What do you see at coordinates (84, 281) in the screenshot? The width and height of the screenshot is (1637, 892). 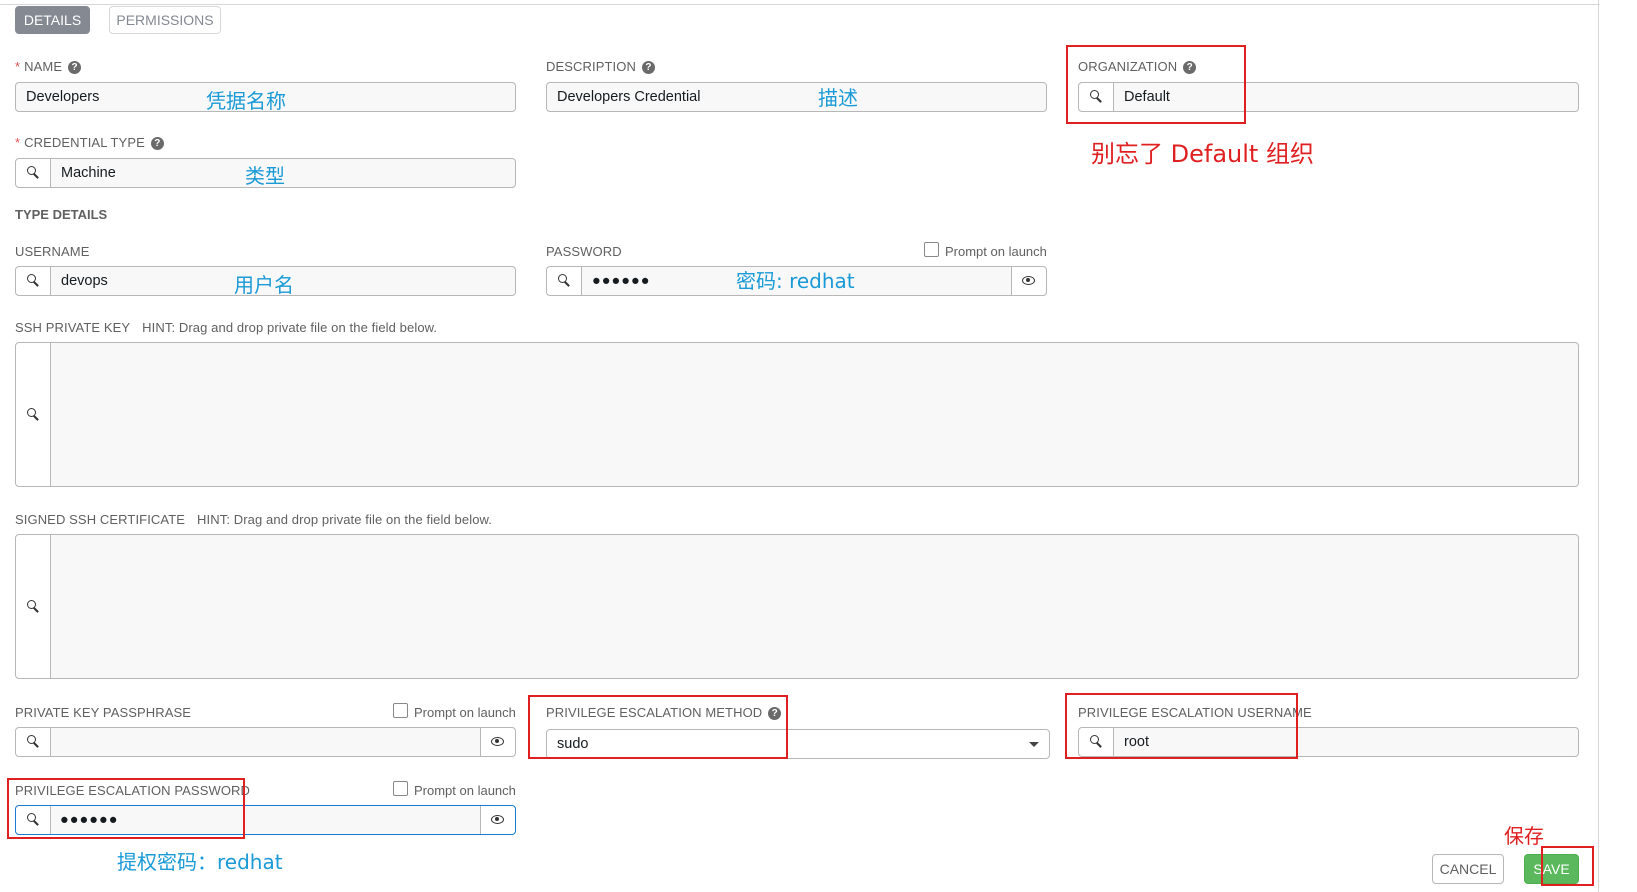 I see `username-value: devops` at bounding box center [84, 281].